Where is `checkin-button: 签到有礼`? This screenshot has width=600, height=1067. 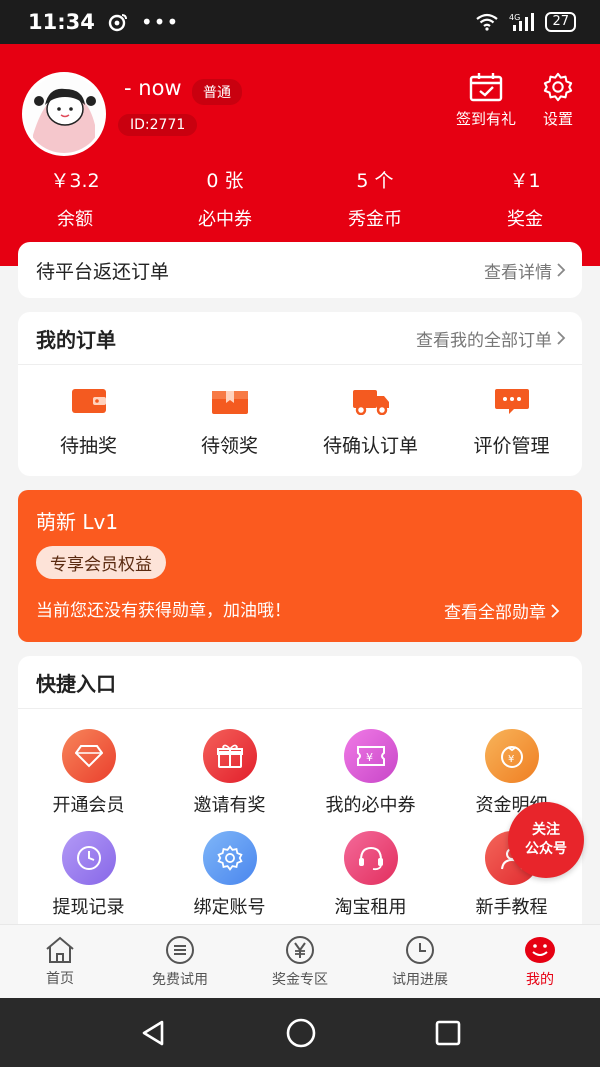
checkin-button: 签到有礼 is located at coordinates (486, 100).